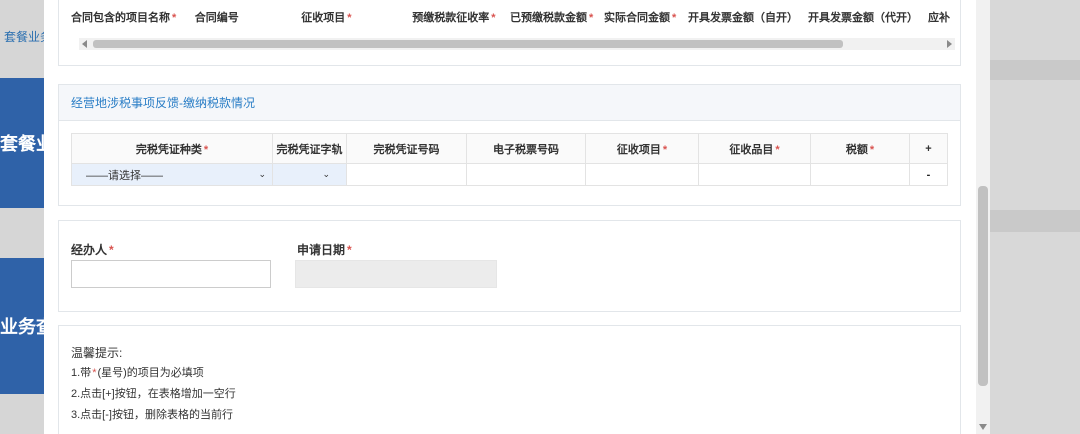 The height and width of the screenshot is (434, 1080). I want to click on vertical-scroll-thumb, so click(983, 286).